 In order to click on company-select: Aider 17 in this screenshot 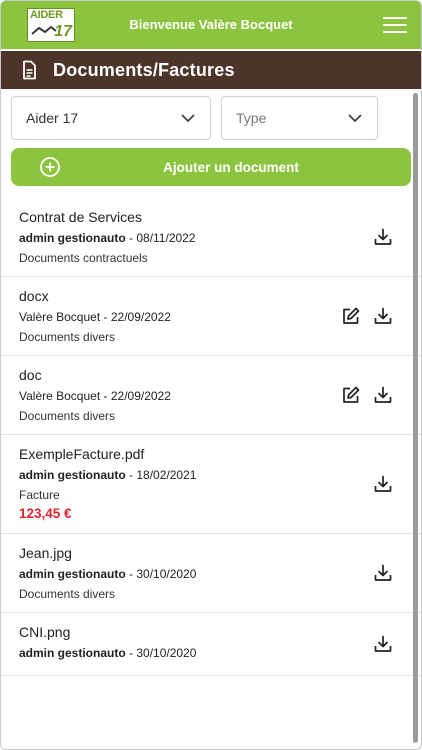, I will do `click(111, 118)`.